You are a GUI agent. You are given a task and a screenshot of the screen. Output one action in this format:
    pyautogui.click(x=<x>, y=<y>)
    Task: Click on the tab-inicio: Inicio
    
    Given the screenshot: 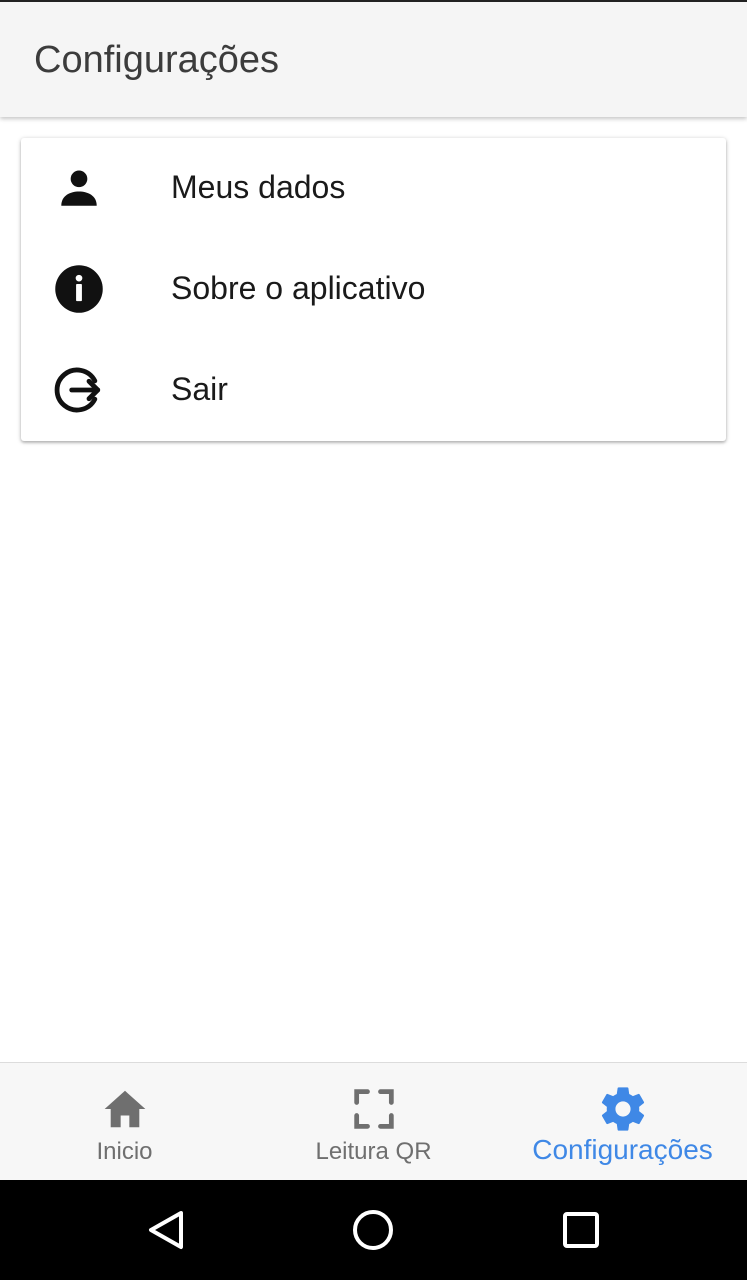 What is the action you would take?
    pyautogui.click(x=124, y=1122)
    